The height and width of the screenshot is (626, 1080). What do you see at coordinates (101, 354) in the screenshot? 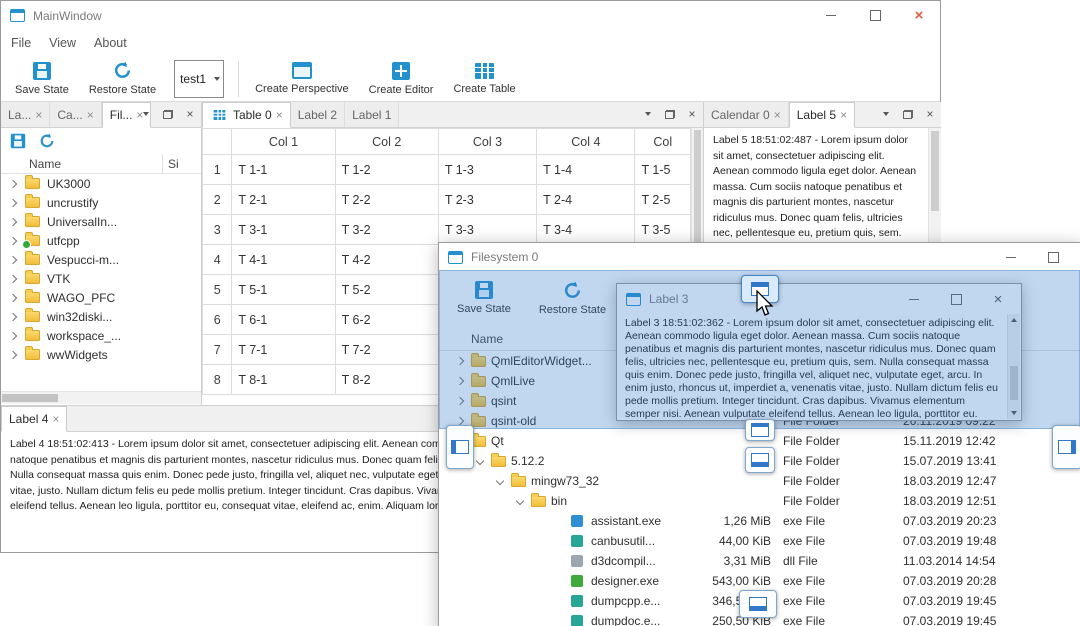
I see `tree-item-wwwidgets: wwWidgets` at bounding box center [101, 354].